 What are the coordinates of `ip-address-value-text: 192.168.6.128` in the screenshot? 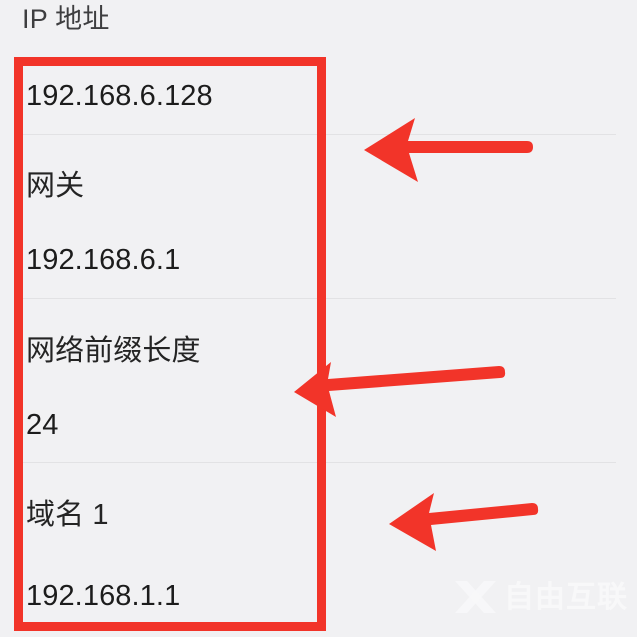 It's located at (119, 96).